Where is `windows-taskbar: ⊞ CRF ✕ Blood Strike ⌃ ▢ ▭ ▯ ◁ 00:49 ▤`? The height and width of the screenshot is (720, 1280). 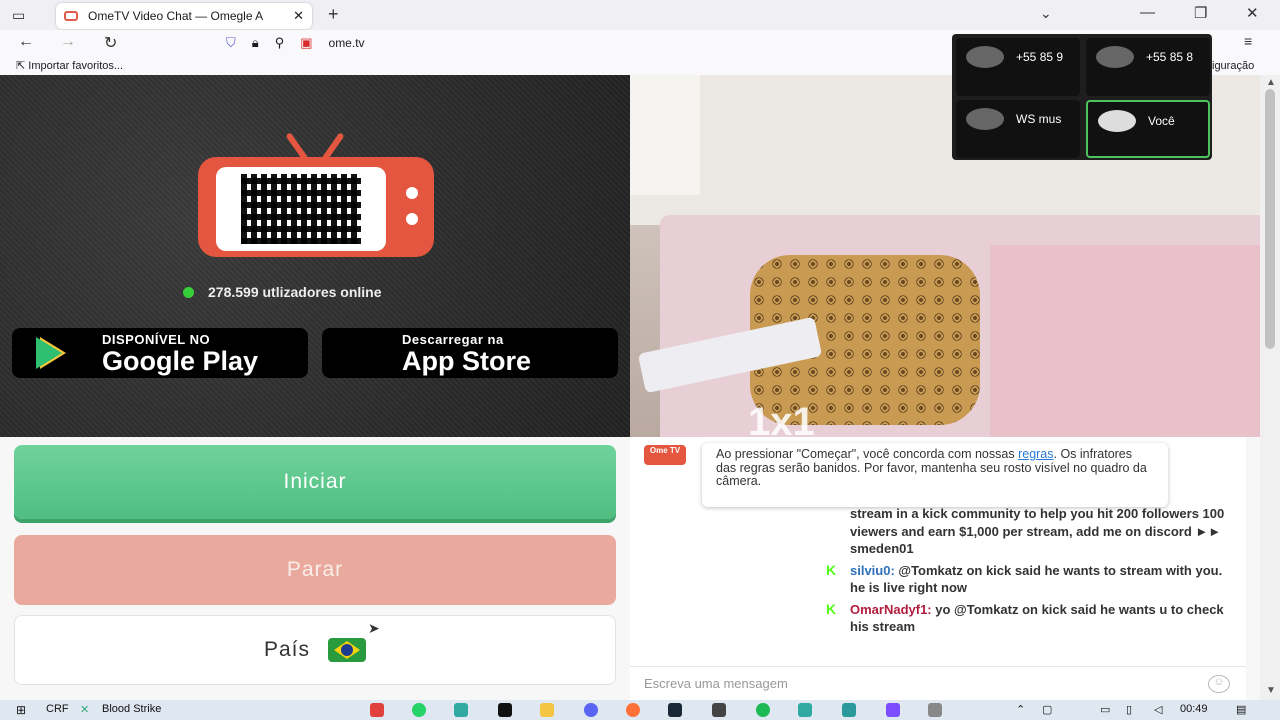
windows-taskbar: ⊞ CRF ✕ Blood Strike ⌃ ▢ ▭ ▯ ◁ 00:49 ▤ is located at coordinates (640, 710).